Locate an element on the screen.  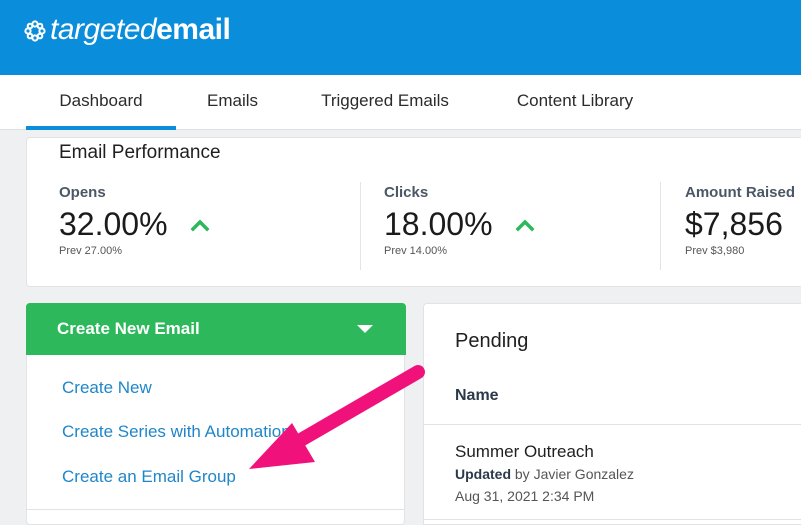
metric-value: $7,856 is located at coordinates (740, 224).